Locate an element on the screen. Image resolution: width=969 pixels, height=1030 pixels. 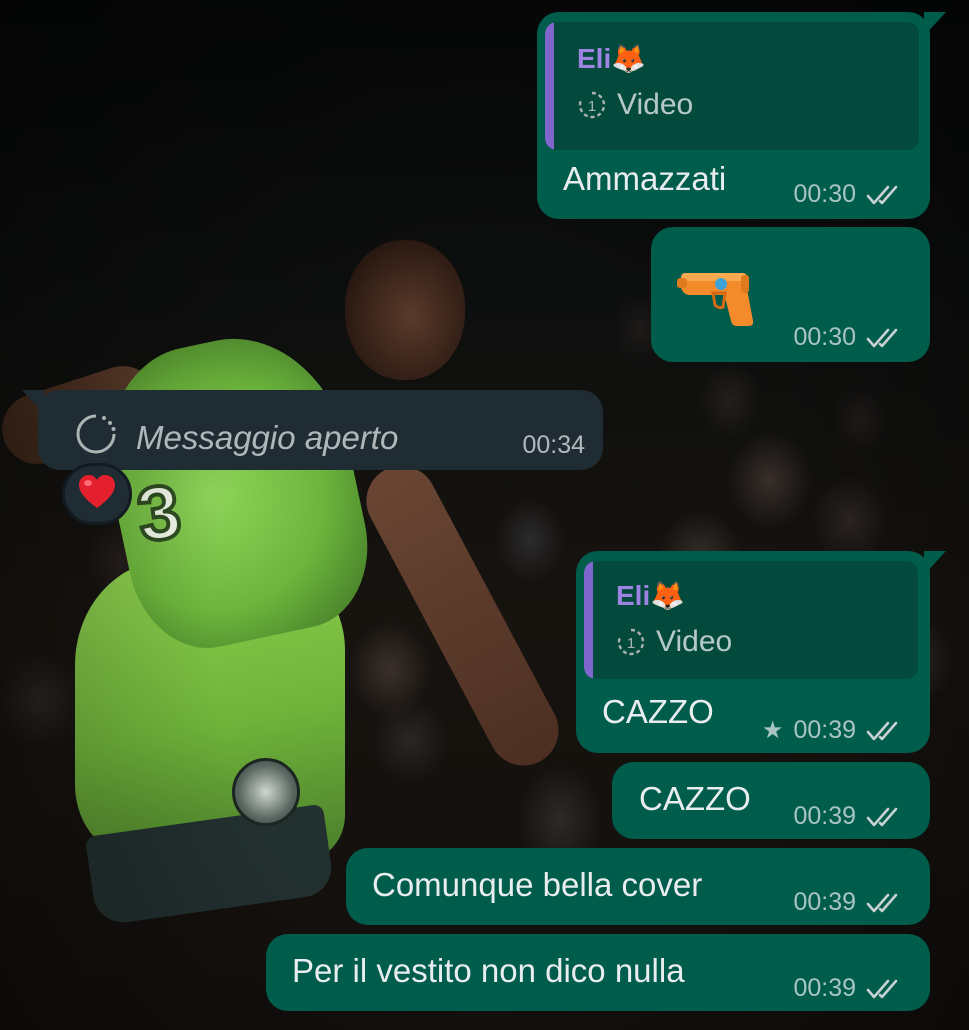
message-time: 00:34 is located at coordinates (553, 445).